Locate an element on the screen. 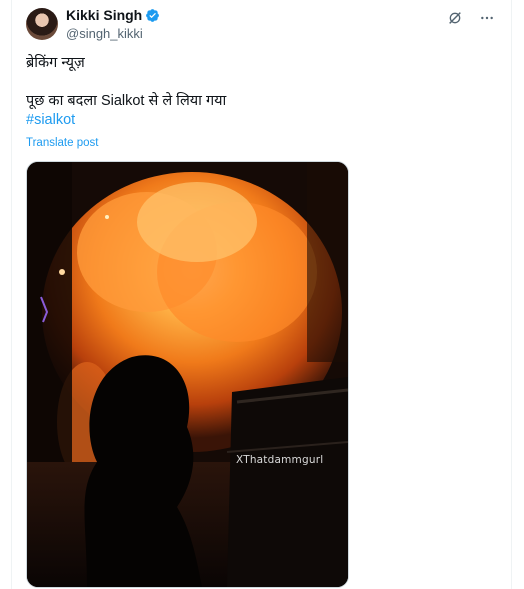 The image size is (524, 589). author-handle: @singh_kikki is located at coordinates (104, 33).